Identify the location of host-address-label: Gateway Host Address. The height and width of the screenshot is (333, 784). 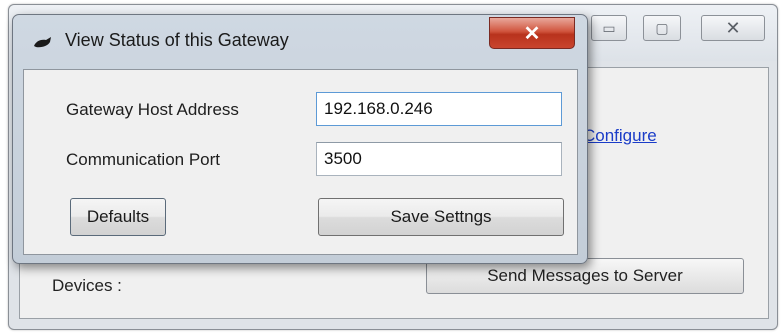
(152, 109).